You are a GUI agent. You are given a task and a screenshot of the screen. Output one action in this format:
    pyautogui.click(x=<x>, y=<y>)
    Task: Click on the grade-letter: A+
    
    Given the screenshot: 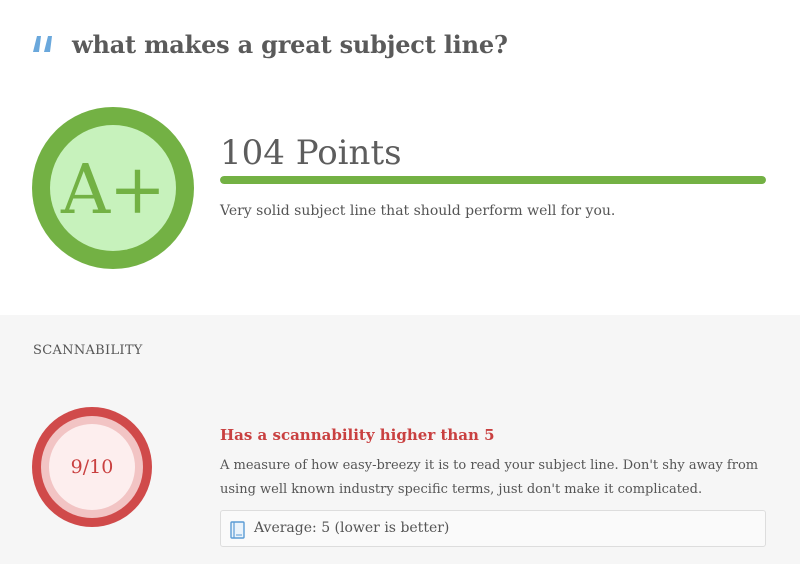 What is the action you would take?
    pyautogui.click(x=113, y=190)
    